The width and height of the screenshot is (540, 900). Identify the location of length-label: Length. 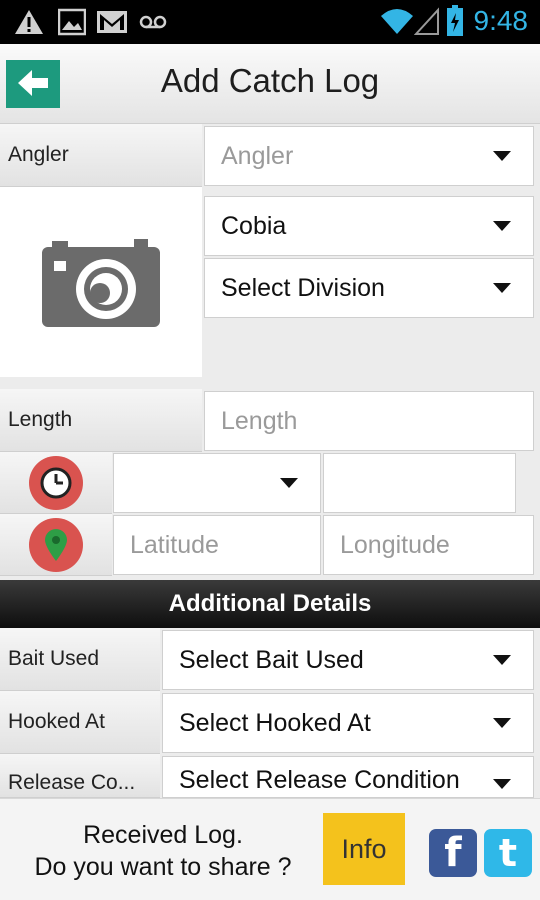
(101, 420).